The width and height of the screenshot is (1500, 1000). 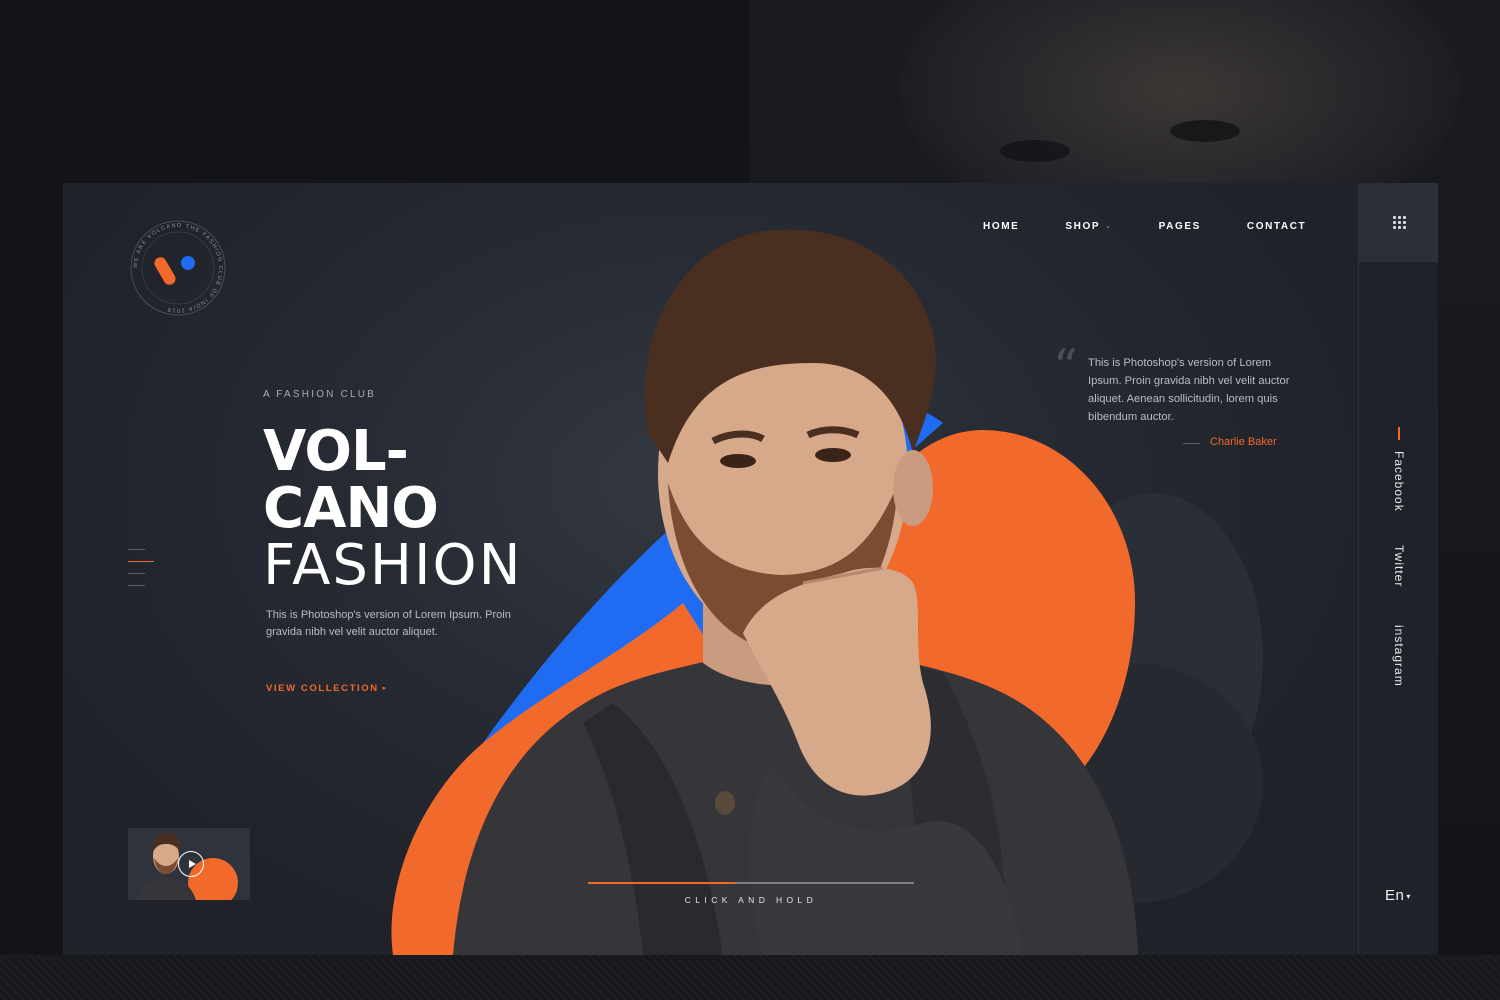 I want to click on nav-item-contact: CONTACT, so click(x=1276, y=226).